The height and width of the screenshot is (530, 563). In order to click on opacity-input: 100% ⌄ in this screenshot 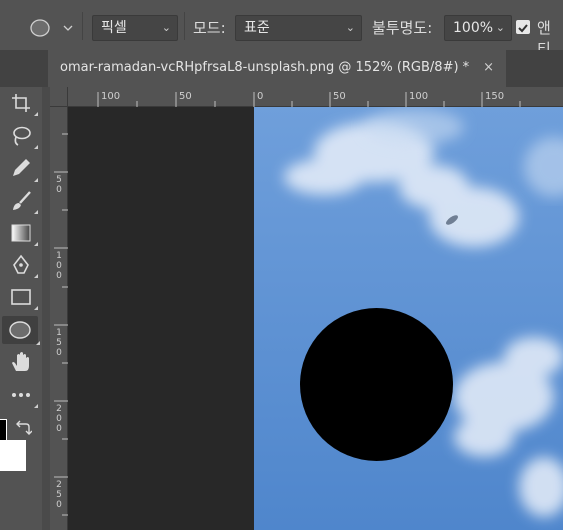, I will do `click(478, 28)`.